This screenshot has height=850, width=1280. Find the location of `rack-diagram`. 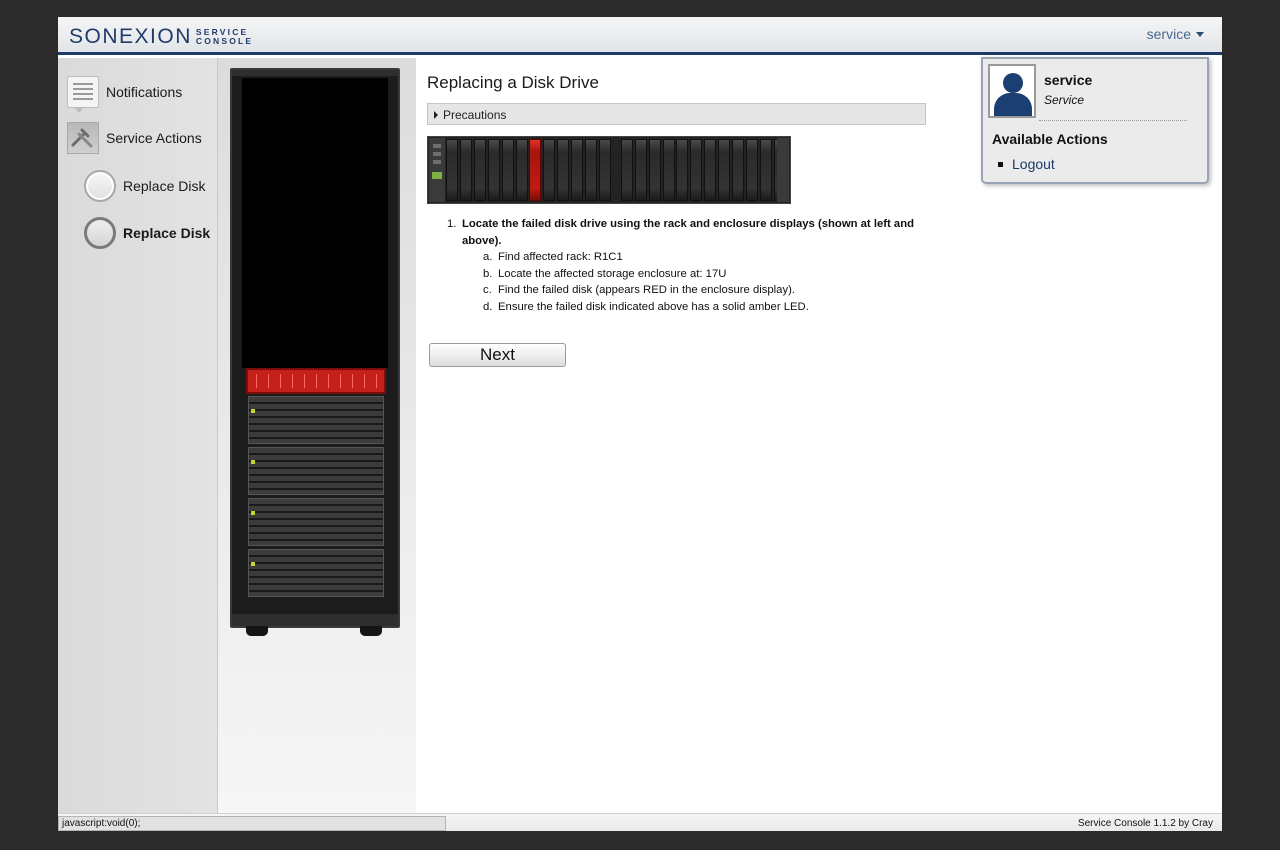

rack-diagram is located at coordinates (315, 352).